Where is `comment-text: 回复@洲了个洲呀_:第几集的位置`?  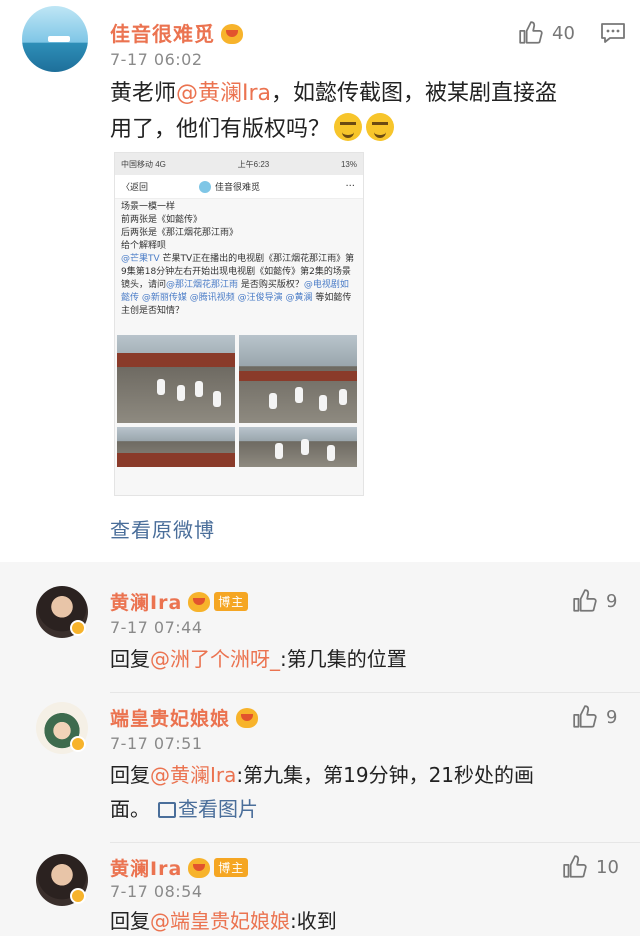 comment-text: 回复@洲了个洲呀_:第几集的位置 is located at coordinates (258, 659).